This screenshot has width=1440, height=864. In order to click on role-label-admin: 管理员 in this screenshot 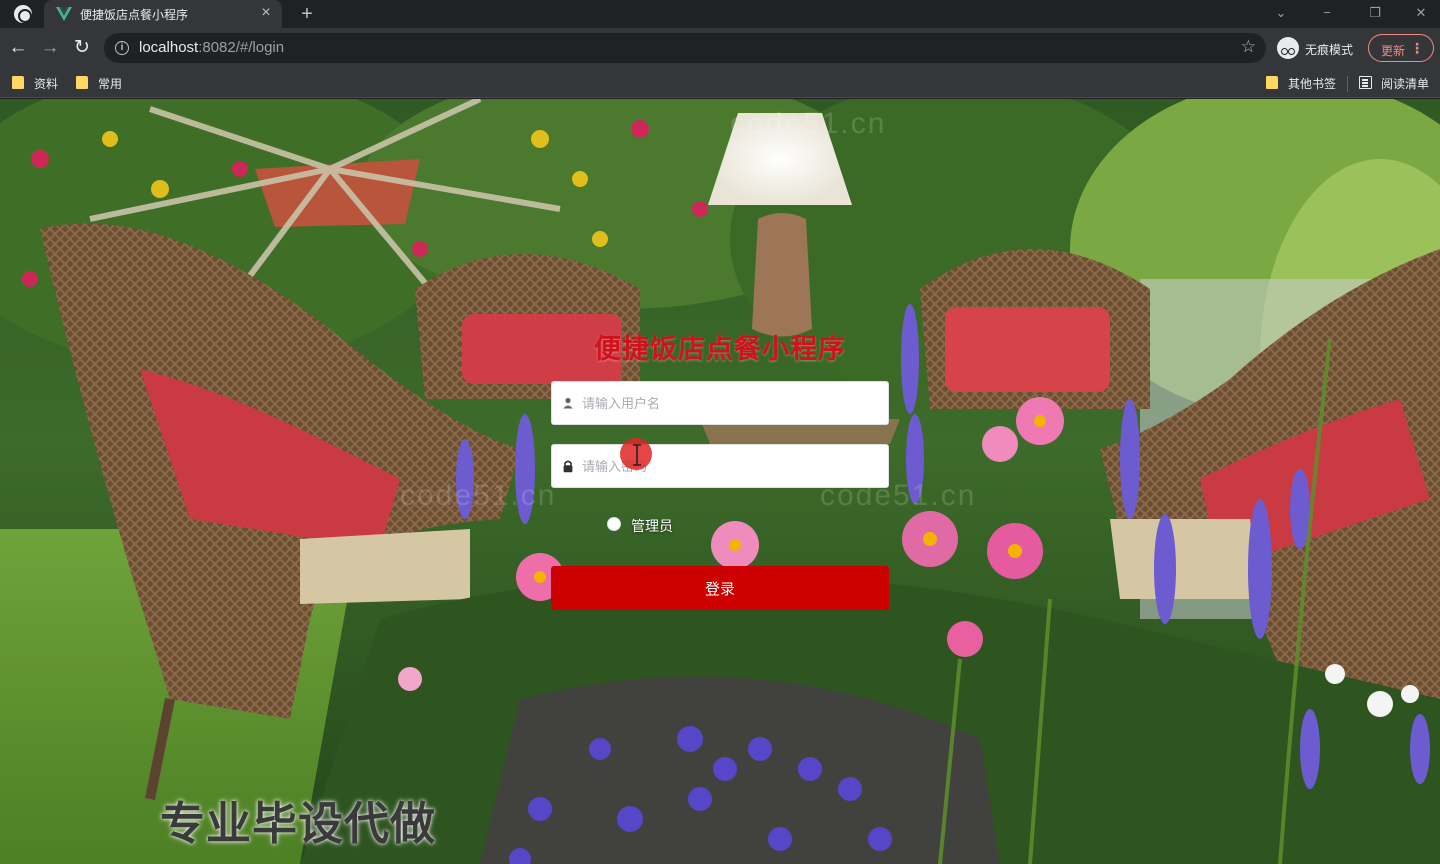, I will do `click(652, 526)`.